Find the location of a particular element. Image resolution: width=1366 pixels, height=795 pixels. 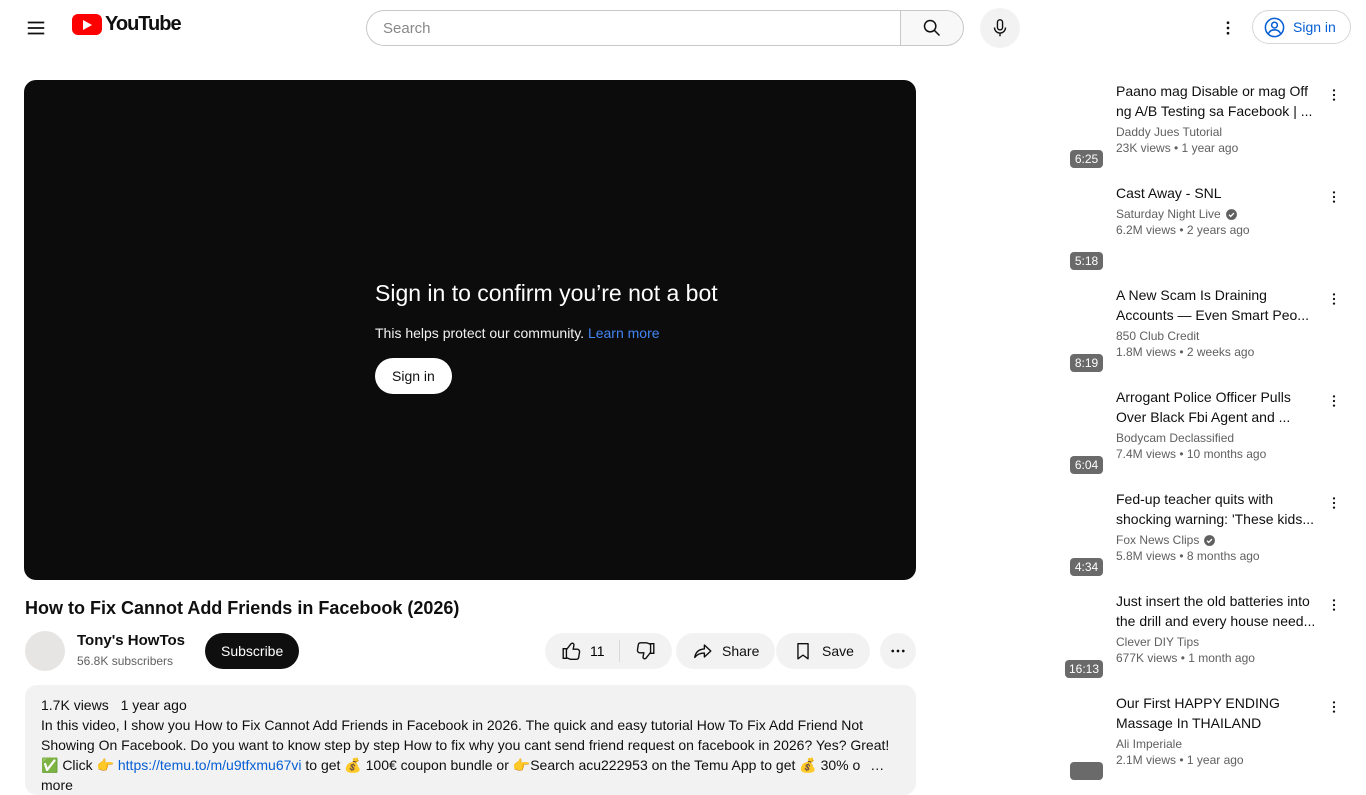

subscribe-button: Subscribe is located at coordinates (252, 651).